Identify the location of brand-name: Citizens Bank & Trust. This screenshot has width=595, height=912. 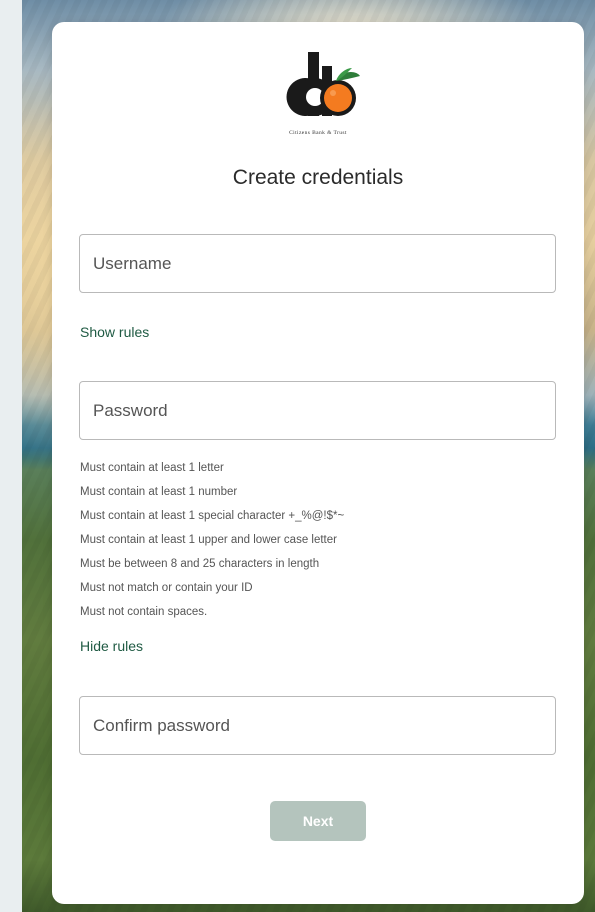
(318, 133).